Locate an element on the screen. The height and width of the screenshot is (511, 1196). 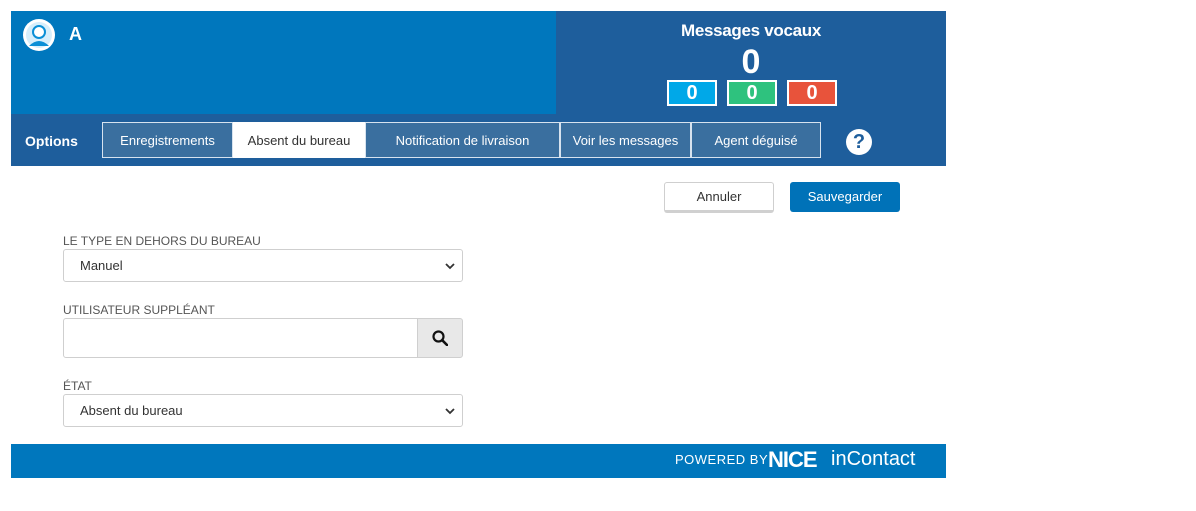
substitute-user-input is located at coordinates (240, 338).